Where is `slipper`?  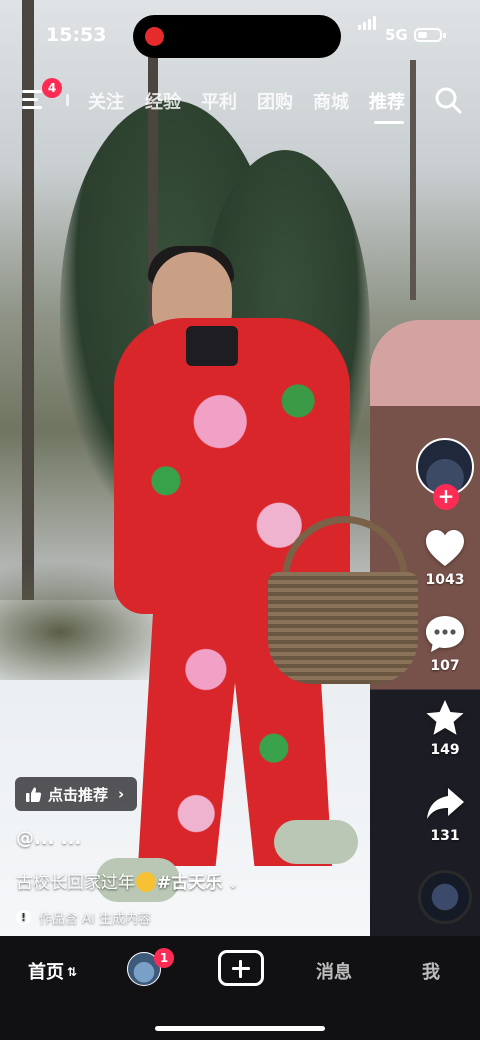
slipper is located at coordinates (316, 842).